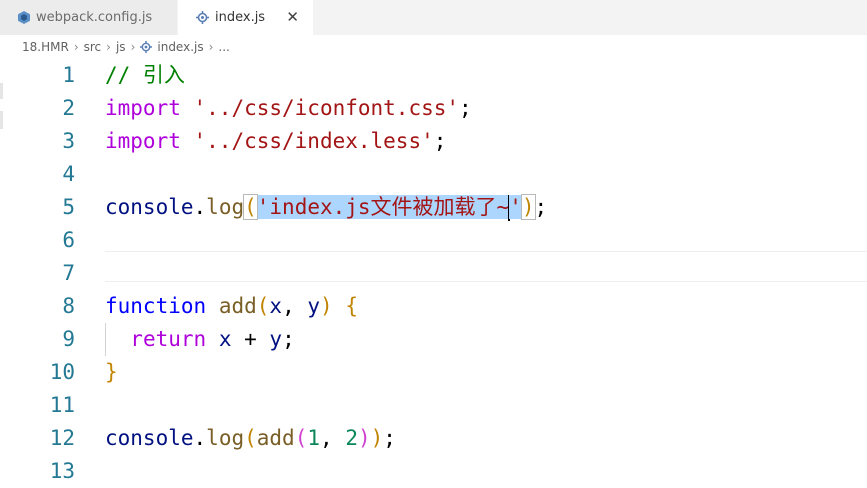  Describe the element at coordinates (314, 306) in the screenshot. I see `parameter: y` at that location.